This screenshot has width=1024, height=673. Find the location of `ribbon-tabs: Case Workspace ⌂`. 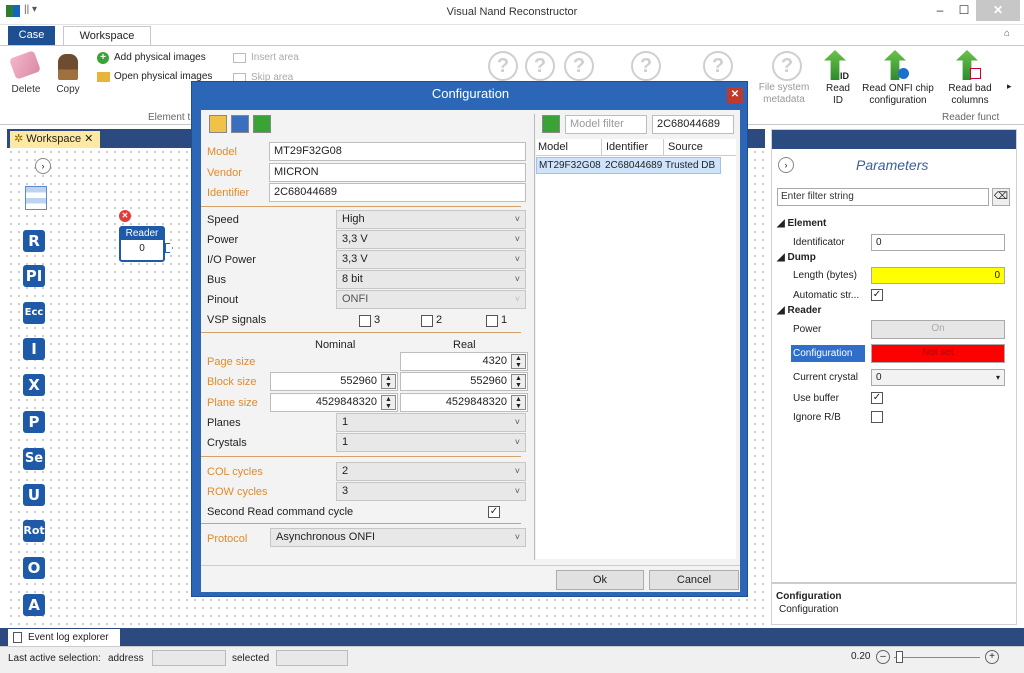

ribbon-tabs: Case Workspace ⌂ is located at coordinates (512, 35).